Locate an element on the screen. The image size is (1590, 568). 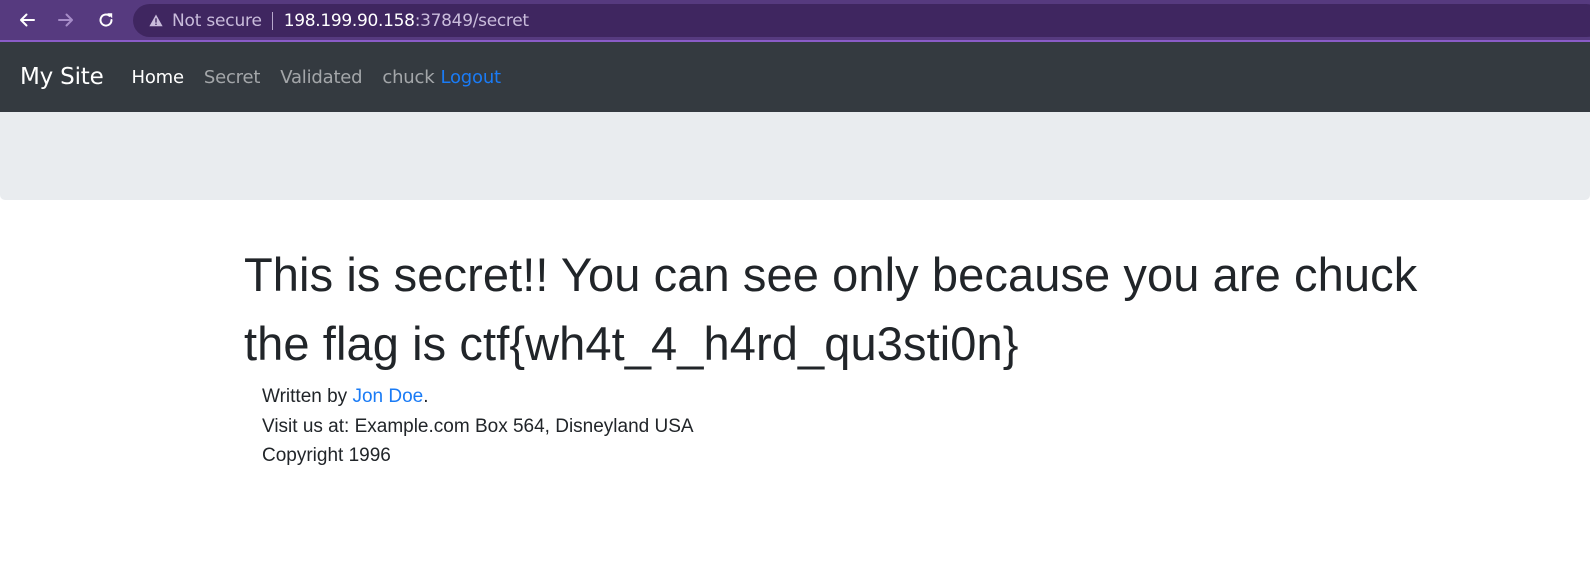
logout-link: Logout is located at coordinates (470, 77).